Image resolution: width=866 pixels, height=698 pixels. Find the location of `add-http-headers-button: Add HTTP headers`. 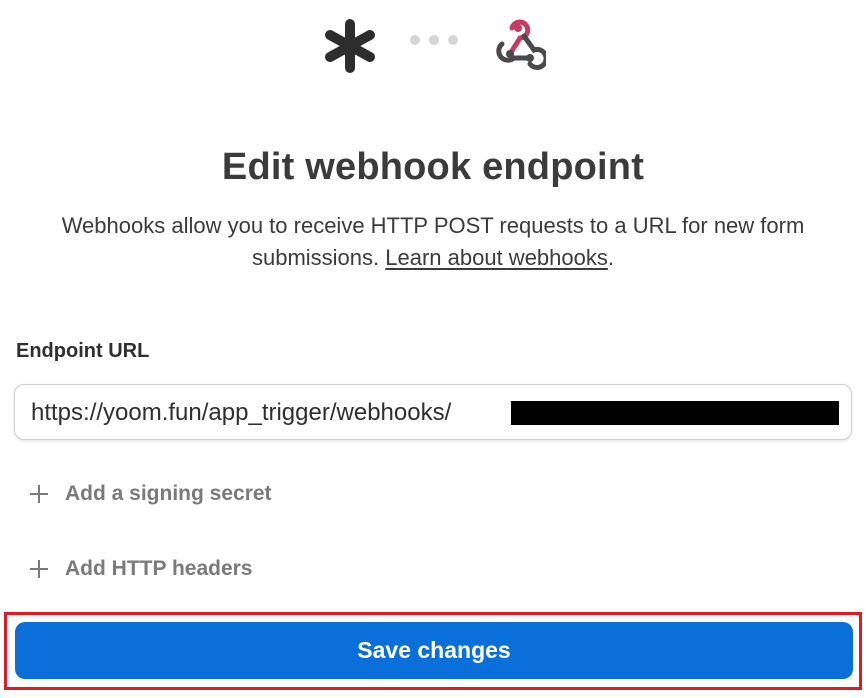

add-http-headers-button: Add HTTP headers is located at coordinates (140, 569).